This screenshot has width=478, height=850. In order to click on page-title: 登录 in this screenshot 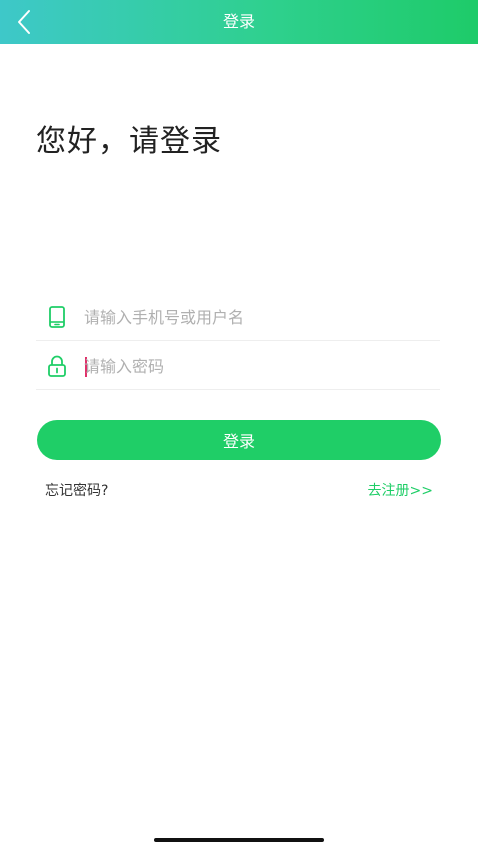, I will do `click(238, 21)`.